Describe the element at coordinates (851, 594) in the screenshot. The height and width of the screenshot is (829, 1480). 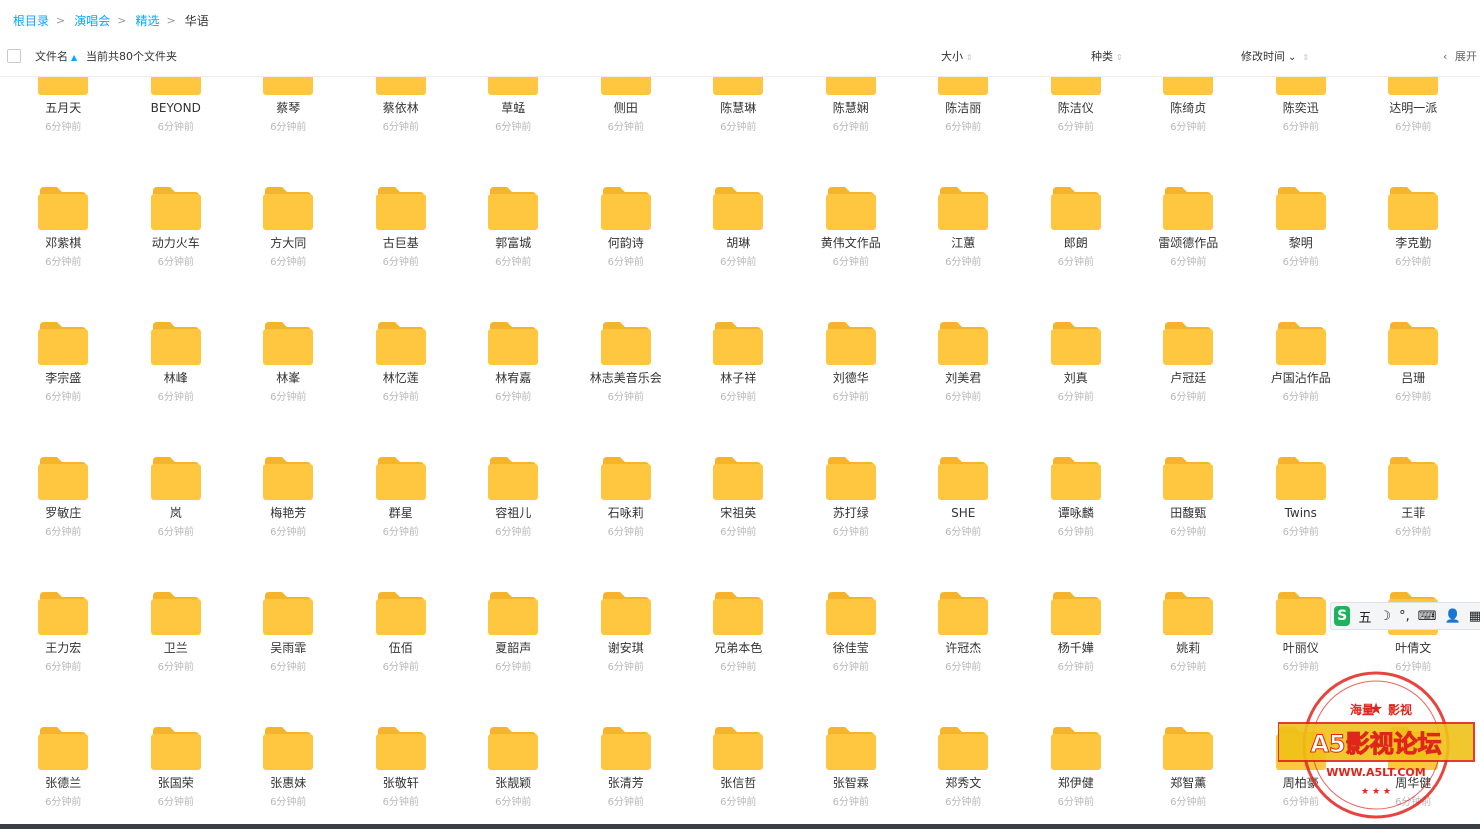
I see `folder-item: 徐佳莹 6分钟前` at that location.